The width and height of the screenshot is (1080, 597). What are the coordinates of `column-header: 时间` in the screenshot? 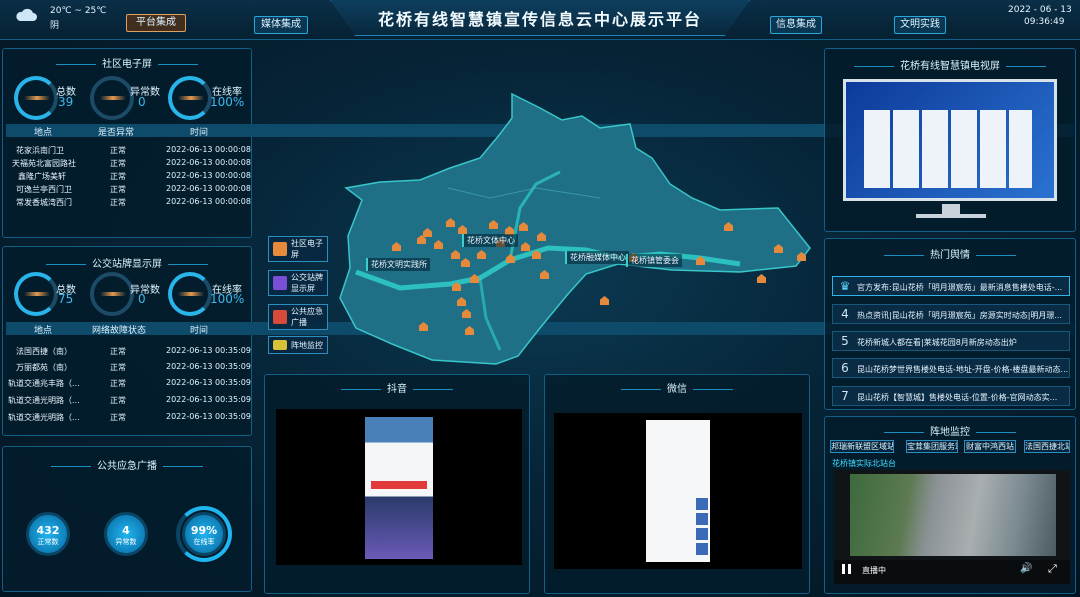 It's located at (199, 331).